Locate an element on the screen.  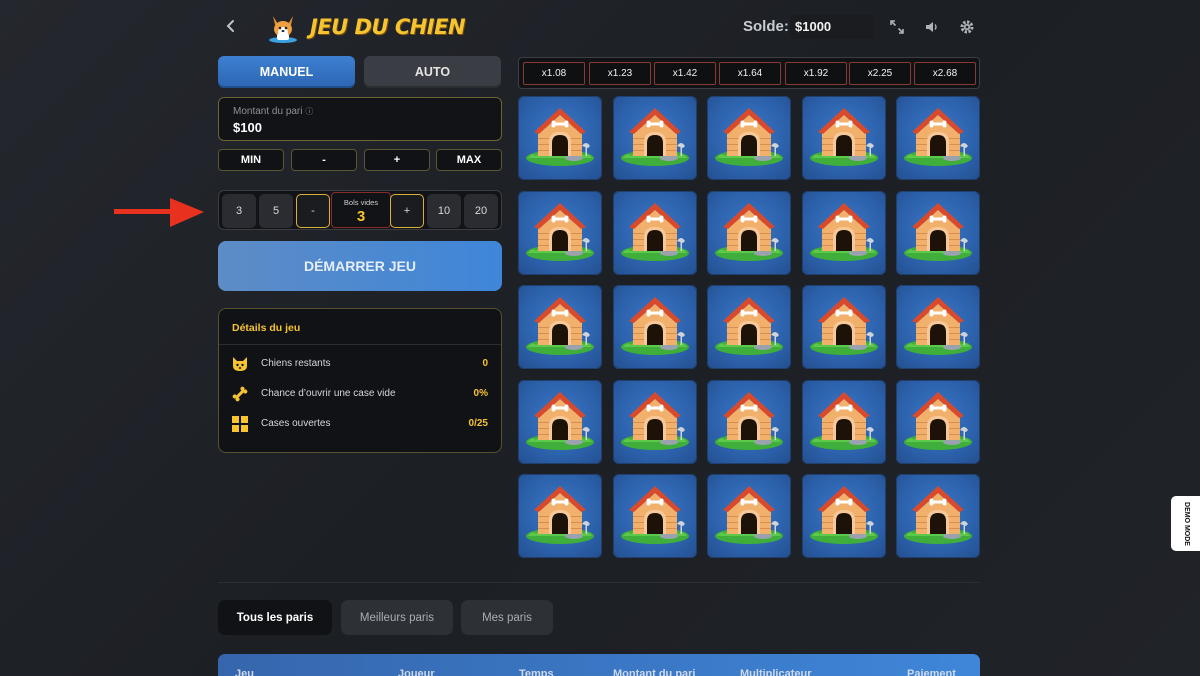
tab-best-bets: Meilleurs paris is located at coordinates (397, 617).